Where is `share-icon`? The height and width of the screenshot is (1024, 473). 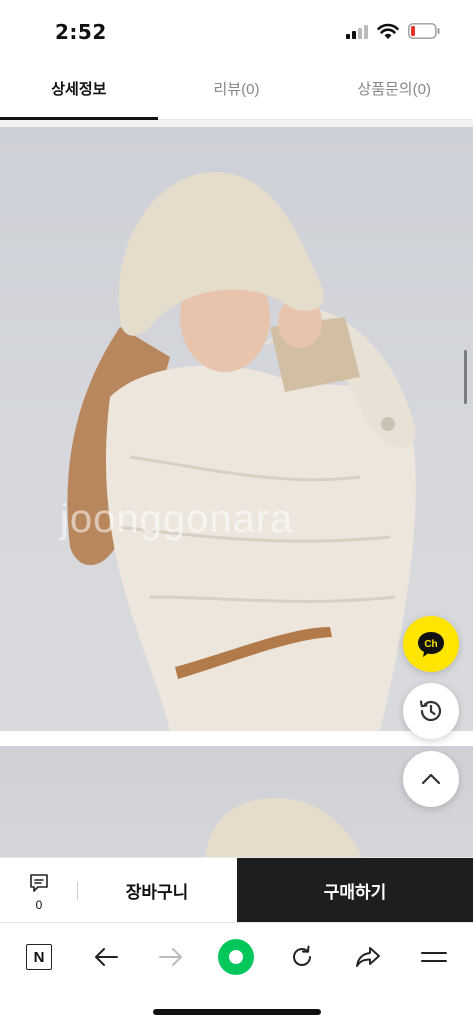
share-icon is located at coordinates (368, 957).